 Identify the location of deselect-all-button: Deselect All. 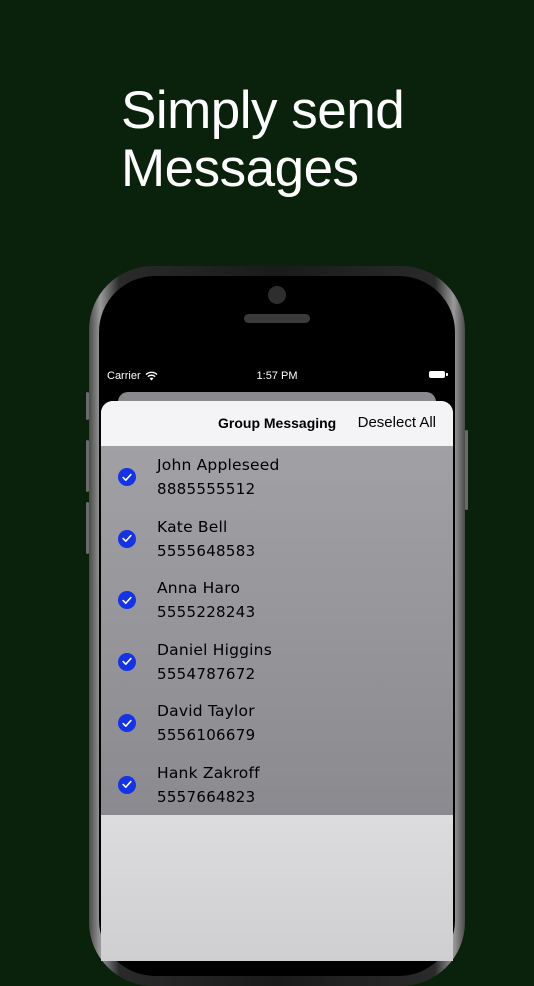
(397, 422).